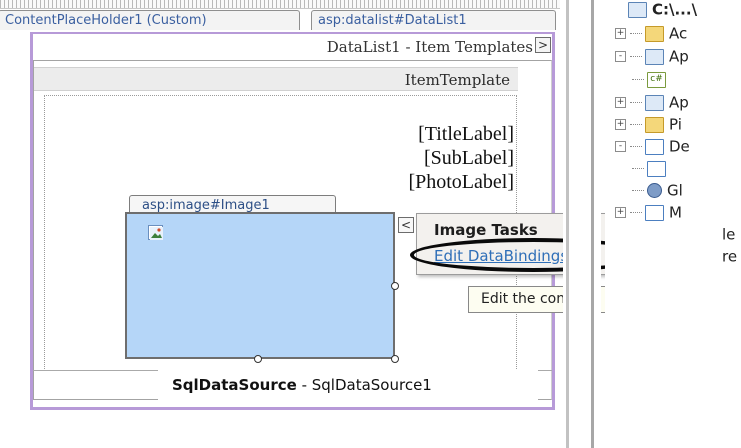 The image size is (741, 448). Describe the element at coordinates (276, 79) in the screenshot. I see `item-template-header: ItemTemplate` at that location.